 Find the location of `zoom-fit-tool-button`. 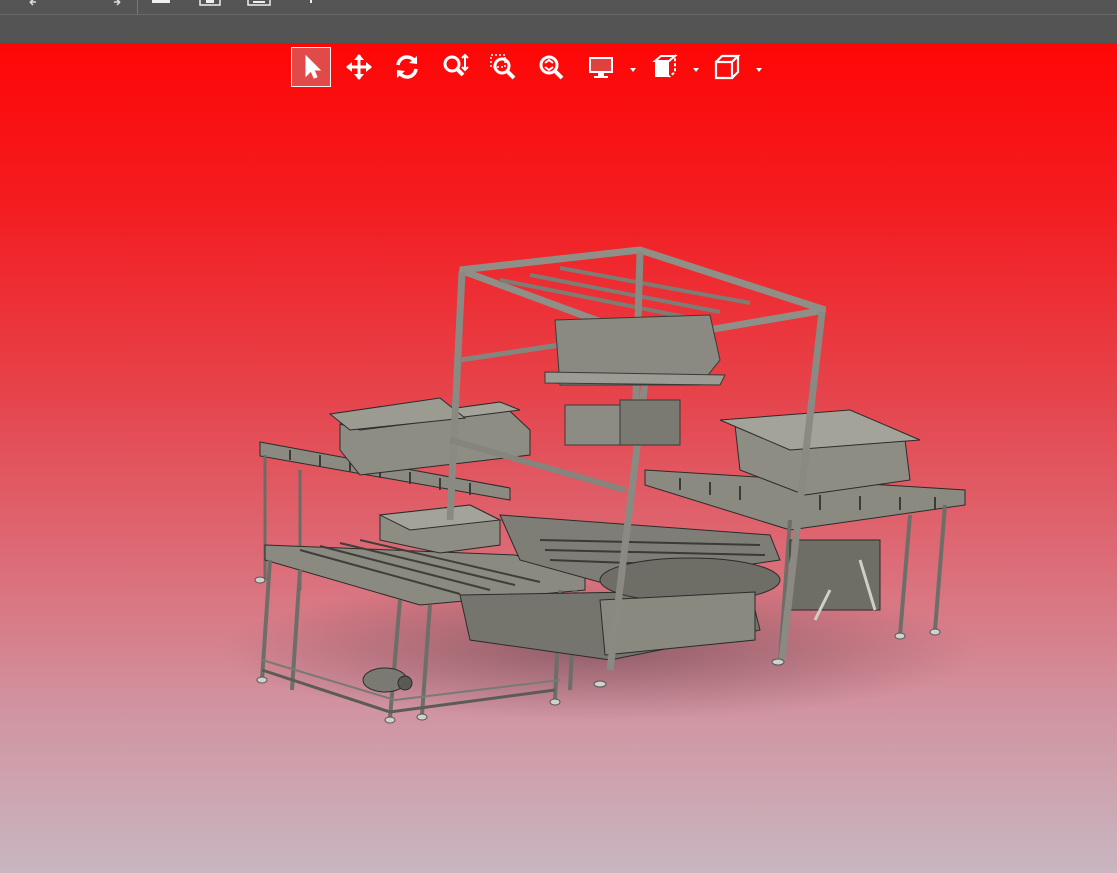

zoom-fit-tool-button is located at coordinates (551, 67).